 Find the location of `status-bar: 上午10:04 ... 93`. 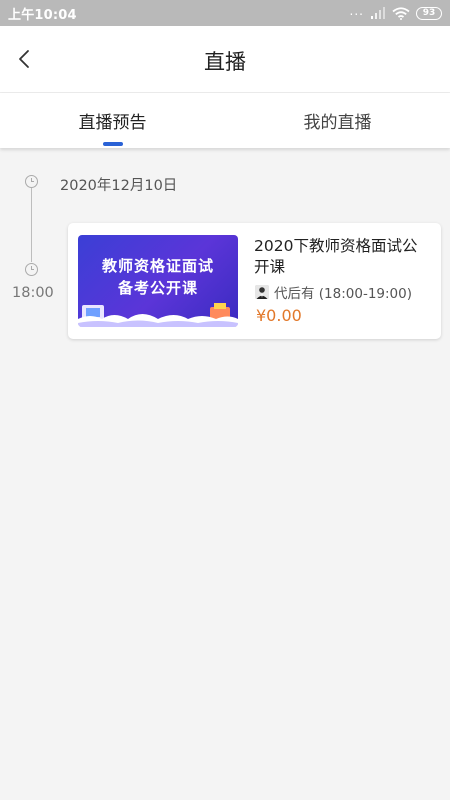

status-bar: 上午10:04 ... 93 is located at coordinates (225, 13).